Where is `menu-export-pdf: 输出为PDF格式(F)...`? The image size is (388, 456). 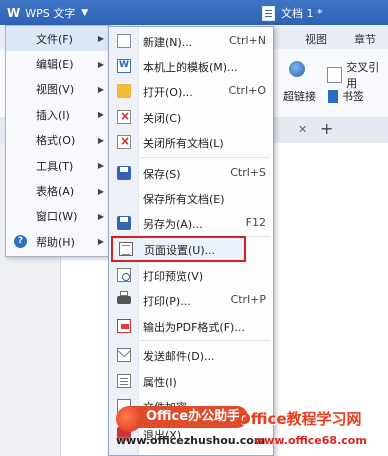 menu-export-pdf: 输出为PDF格式(F)... is located at coordinates (191, 326).